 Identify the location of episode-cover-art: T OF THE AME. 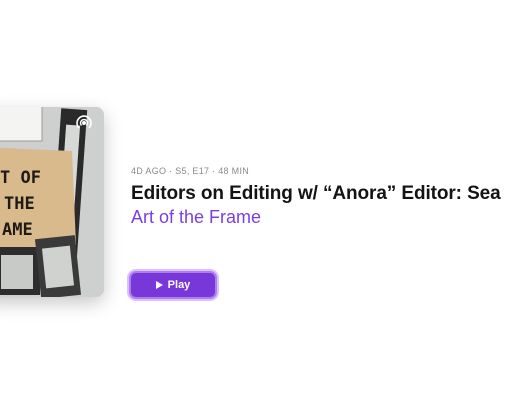
(52, 202).